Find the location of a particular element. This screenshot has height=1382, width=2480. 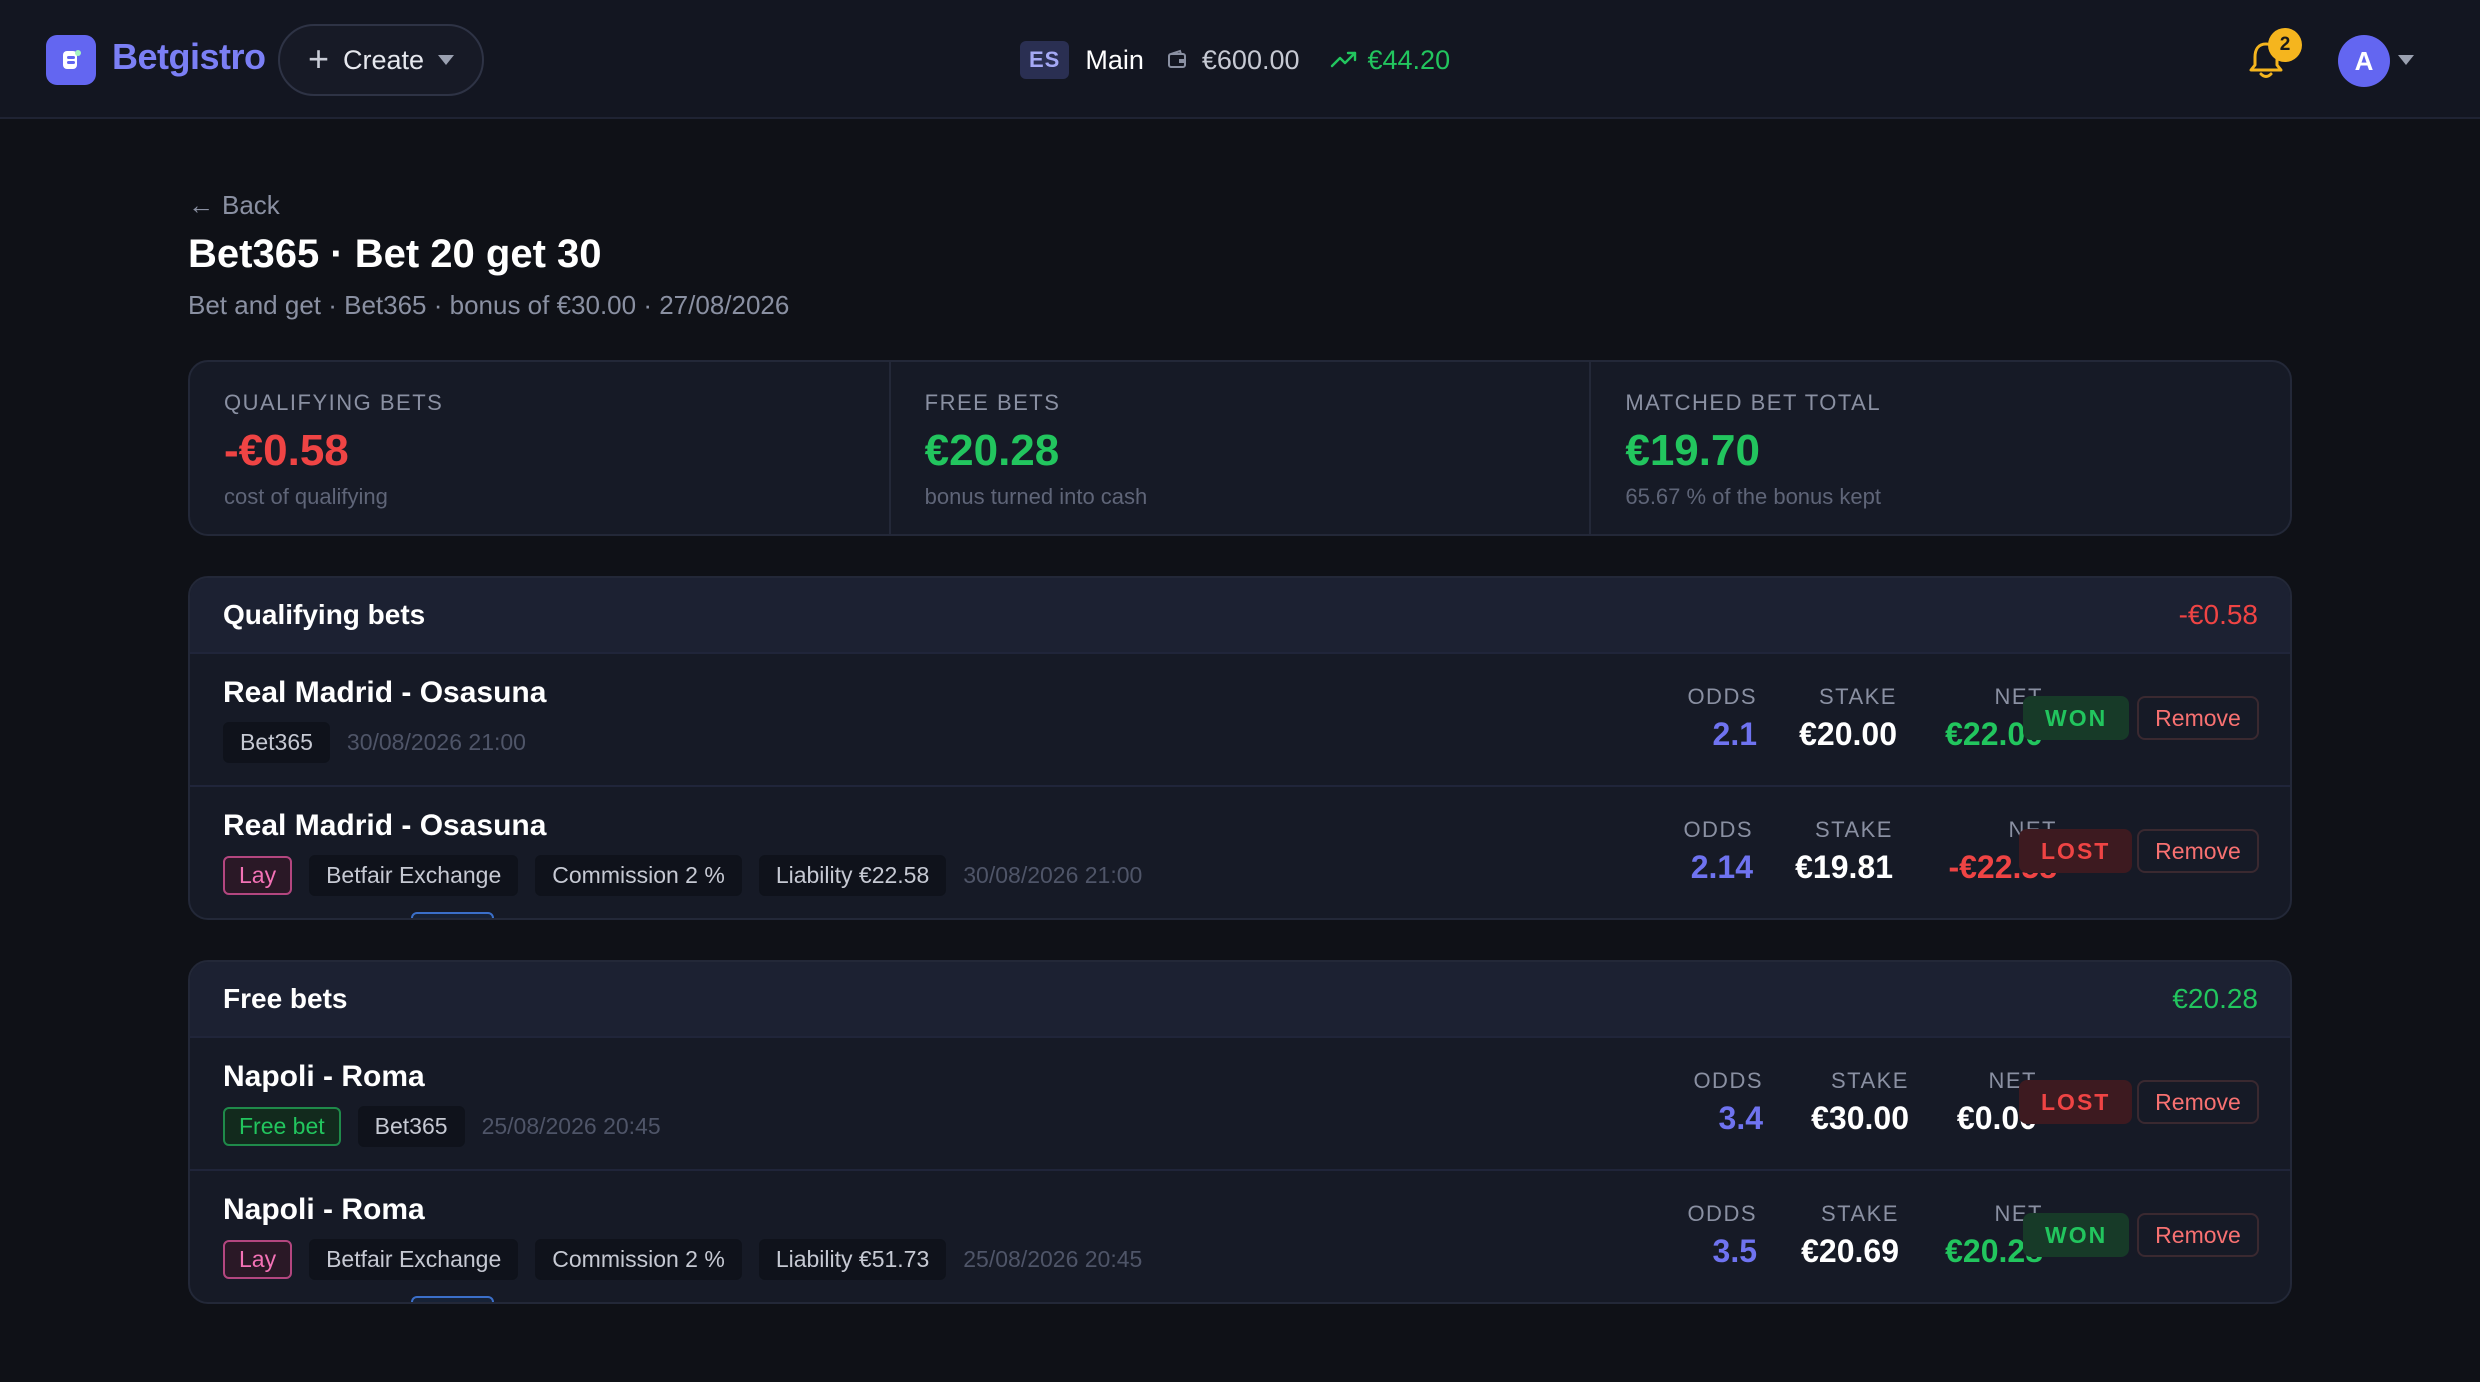

bet-tags: Back Free bet Bet365 25/08/2026 20:45 is located at coordinates (442, 1204).